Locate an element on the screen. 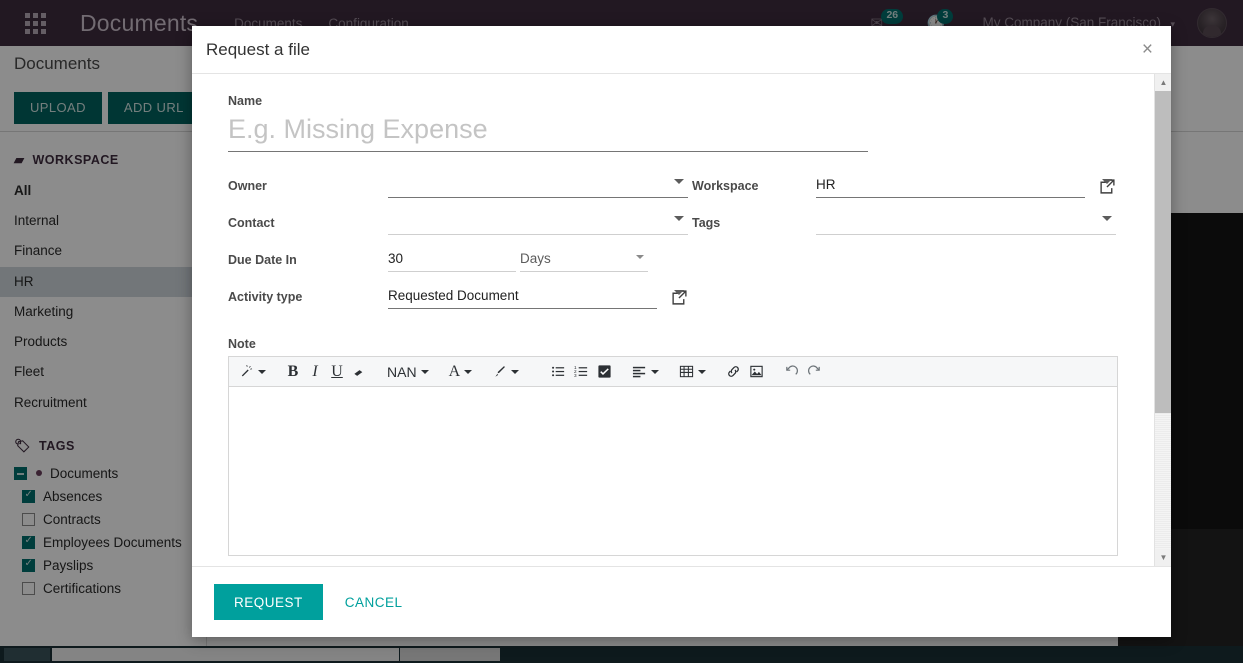 This screenshot has height=663, width=1243. style-magic-wand-icon is located at coordinates (252, 372).